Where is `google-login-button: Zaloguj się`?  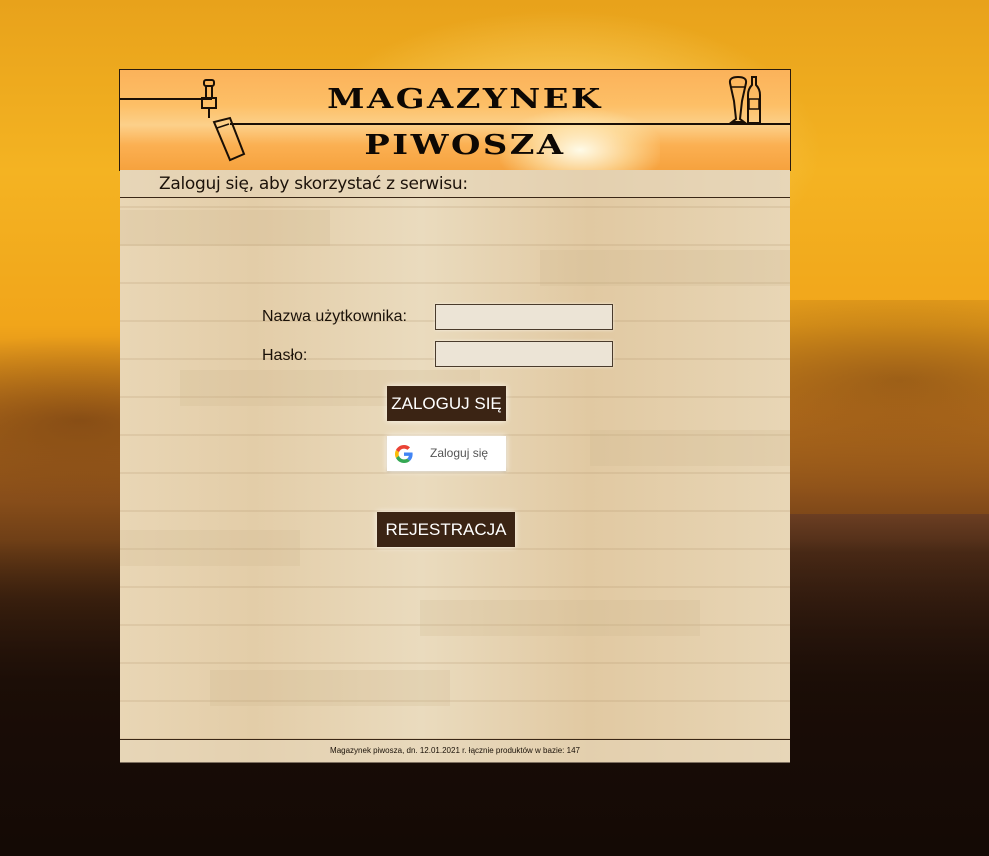
google-login-button: Zaloguj się is located at coordinates (446, 453).